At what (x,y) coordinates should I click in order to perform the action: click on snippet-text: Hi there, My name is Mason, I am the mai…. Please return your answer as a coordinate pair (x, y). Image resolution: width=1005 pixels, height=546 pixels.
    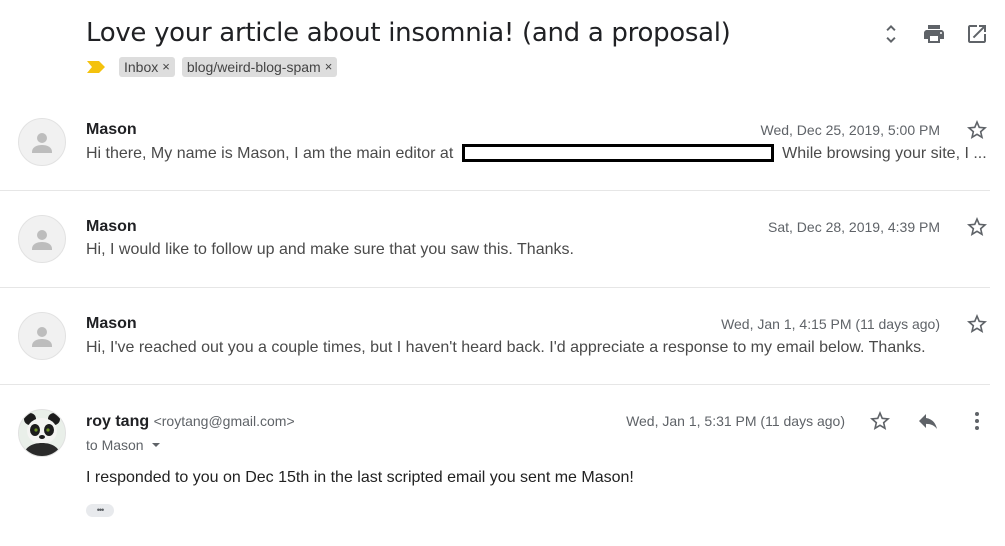
    Looking at the image, I should click on (270, 153).